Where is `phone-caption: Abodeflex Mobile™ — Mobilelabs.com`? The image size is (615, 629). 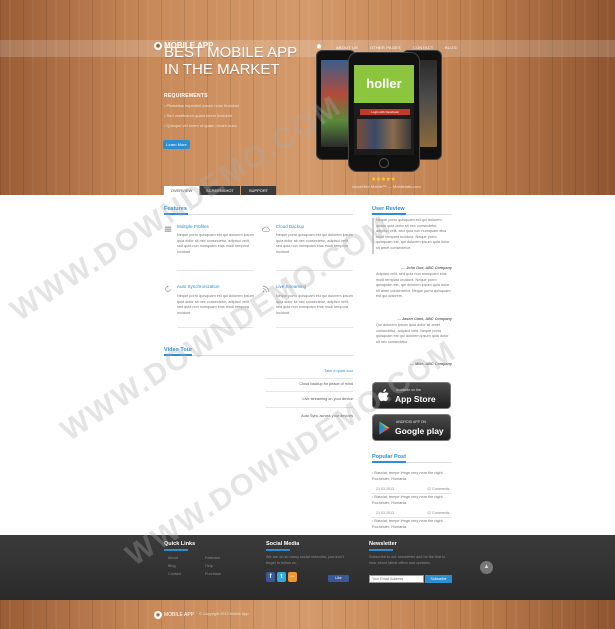 phone-caption: Abodeflex Mobile™ — Mobilelabs.com is located at coordinates (386, 186).